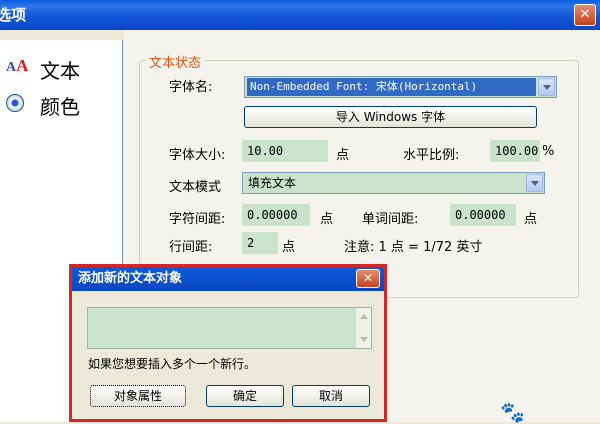 The height and width of the screenshot is (424, 600). I want to click on import-windows-font-button: 导入 Windows 字体, so click(390, 117).